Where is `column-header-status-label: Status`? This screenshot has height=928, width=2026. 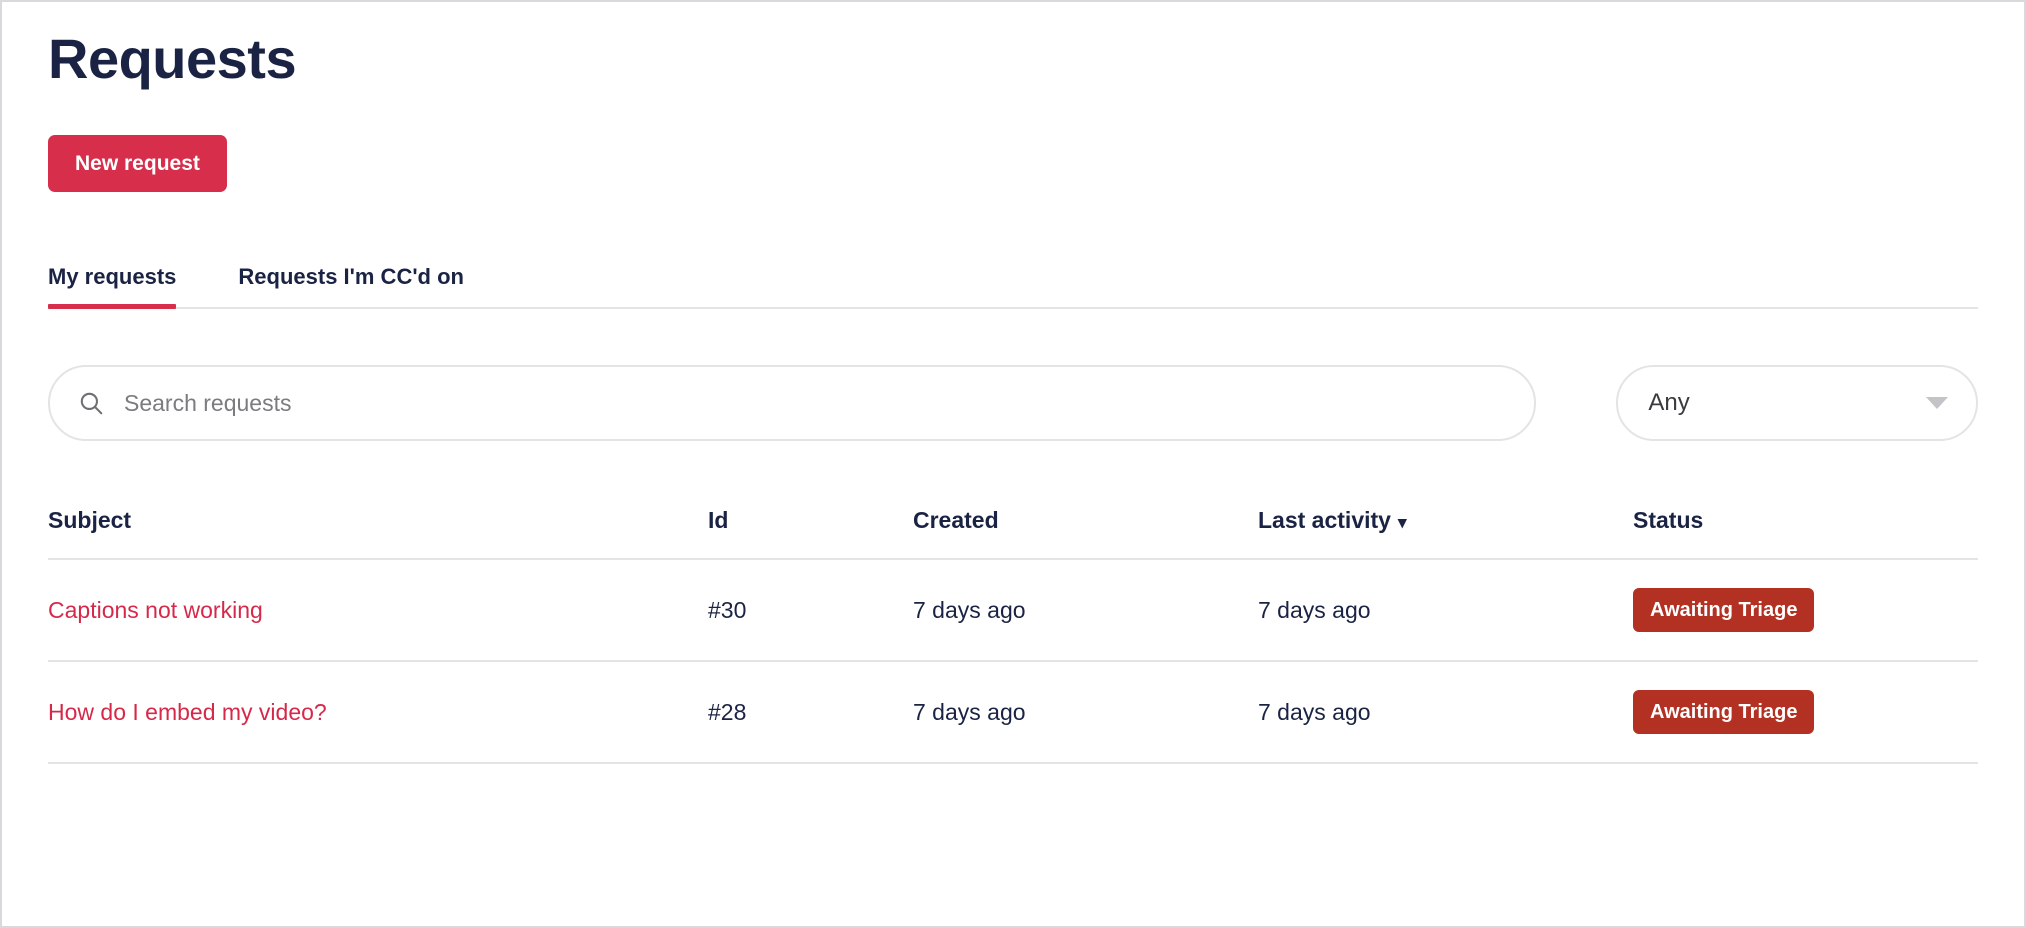
column-header-status-label: Status is located at coordinates (1668, 520).